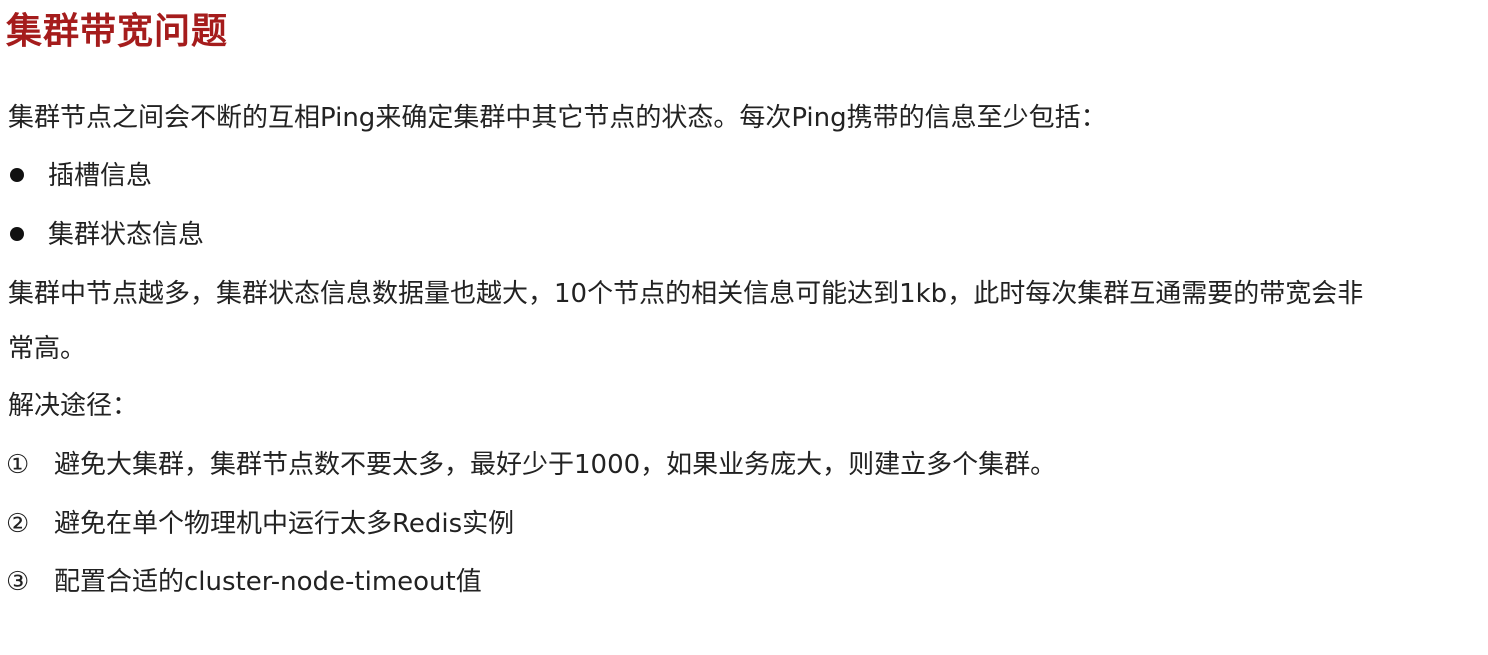  What do you see at coordinates (47, 349) in the screenshot?
I see `body-paragraph-line-2: 常高。` at bounding box center [47, 349].